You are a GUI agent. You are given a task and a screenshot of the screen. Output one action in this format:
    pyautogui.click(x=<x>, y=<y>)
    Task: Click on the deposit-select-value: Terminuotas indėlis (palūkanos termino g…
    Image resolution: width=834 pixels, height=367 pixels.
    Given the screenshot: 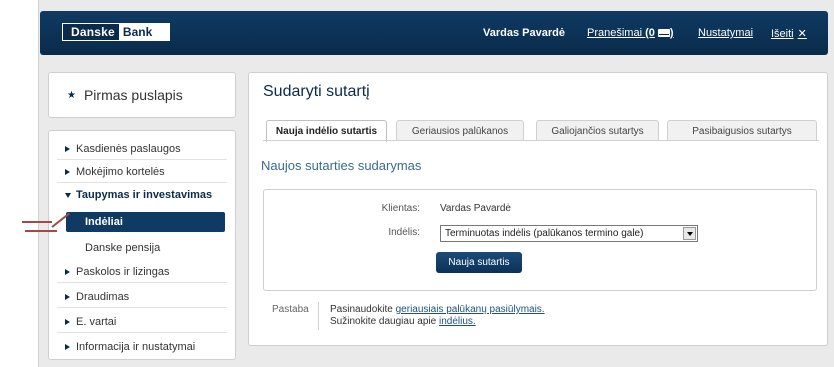 What is the action you would take?
    pyautogui.click(x=544, y=233)
    